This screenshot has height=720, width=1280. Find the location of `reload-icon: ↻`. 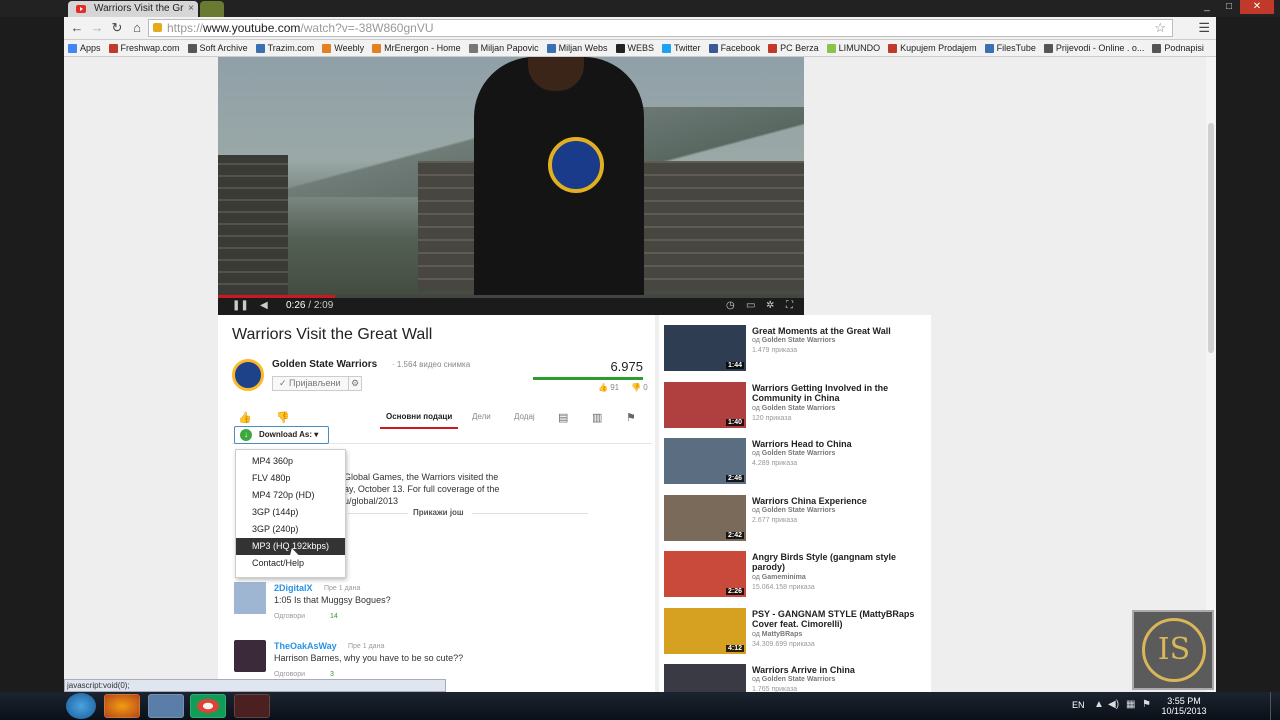

reload-icon: ↻ is located at coordinates (117, 28).